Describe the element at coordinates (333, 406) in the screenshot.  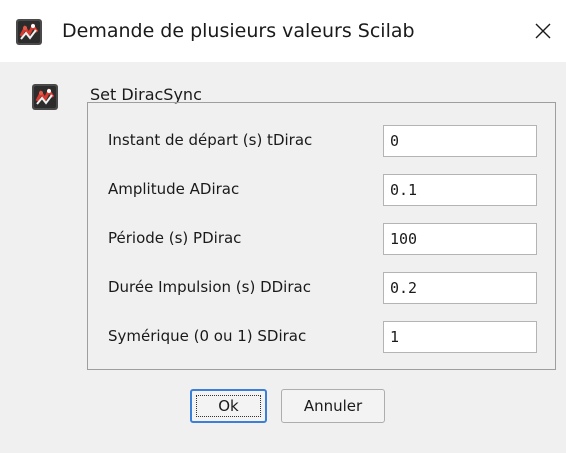
I see `cancel-button: Annuler` at that location.